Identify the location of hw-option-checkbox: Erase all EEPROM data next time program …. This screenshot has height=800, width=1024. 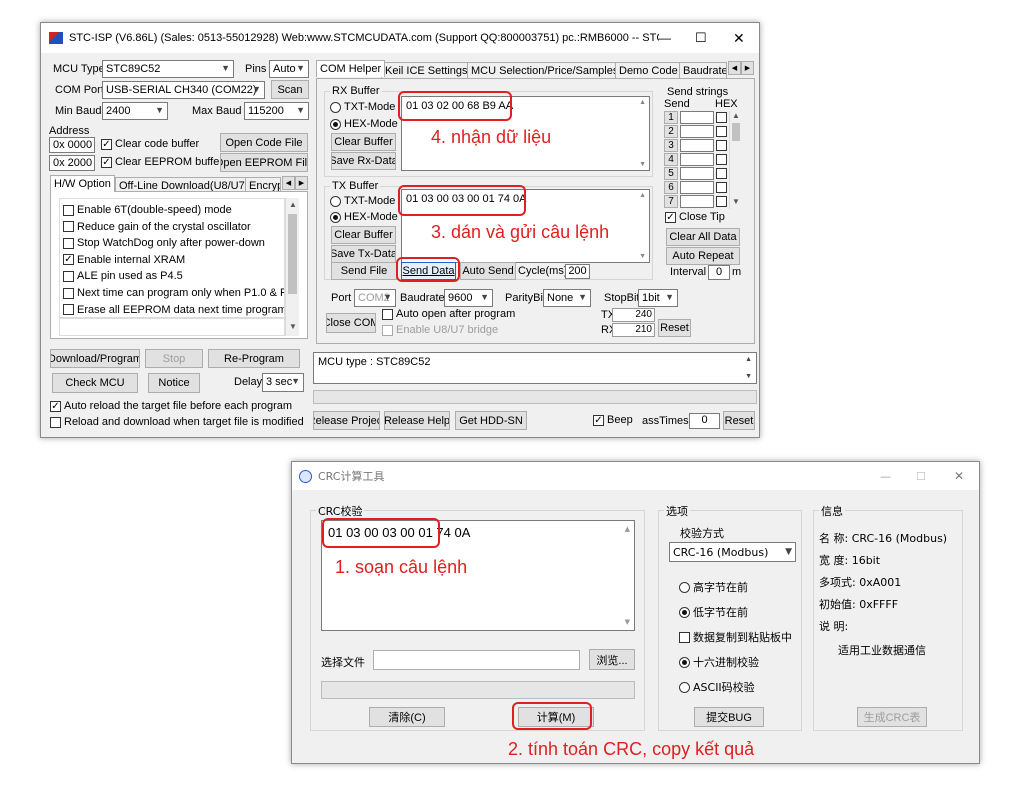
(173, 310).